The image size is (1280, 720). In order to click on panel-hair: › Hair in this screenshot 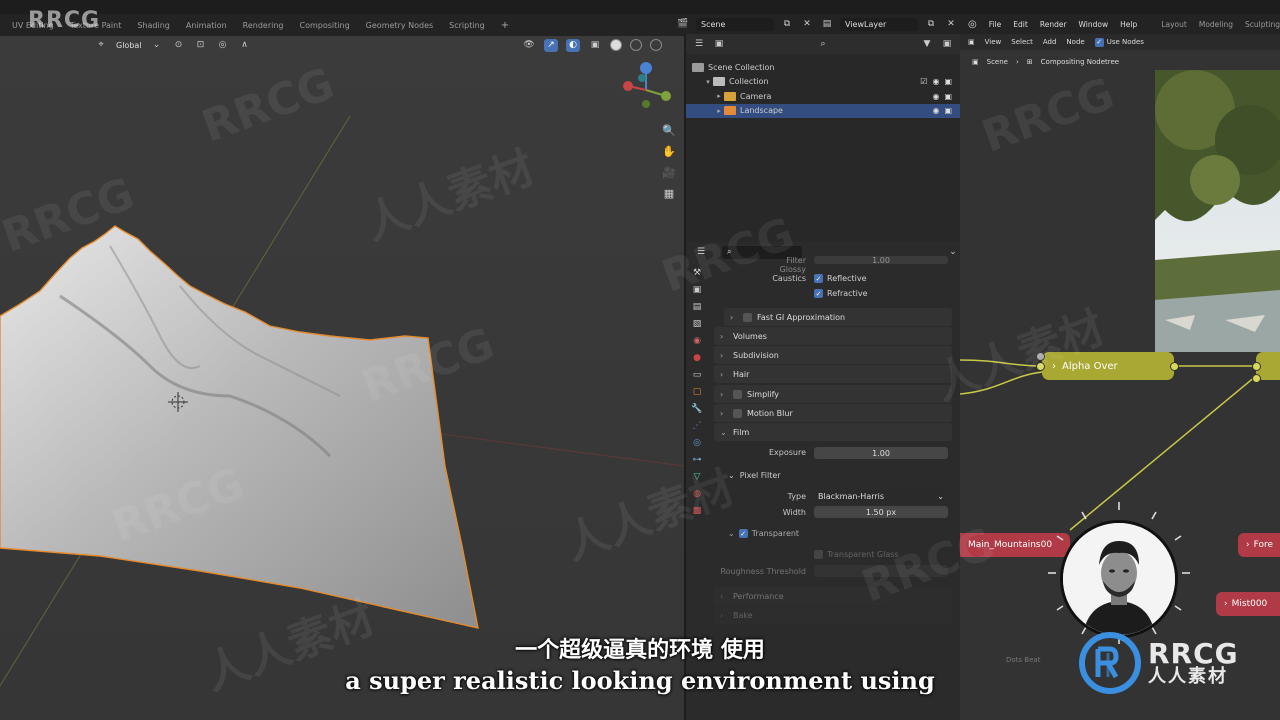, I will do `click(833, 374)`.